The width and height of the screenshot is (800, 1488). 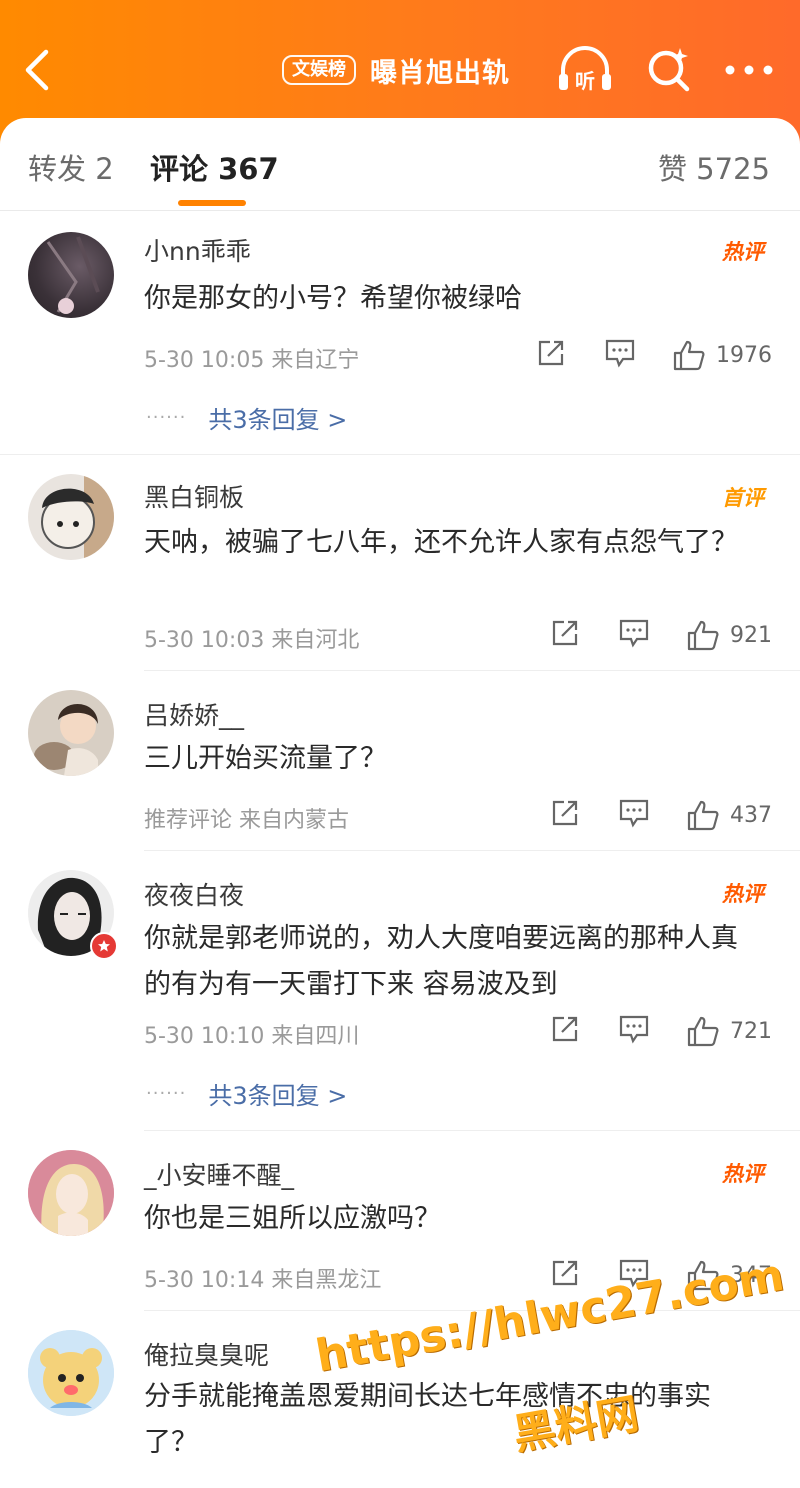 I want to click on like-count: 921, so click(x=751, y=635).